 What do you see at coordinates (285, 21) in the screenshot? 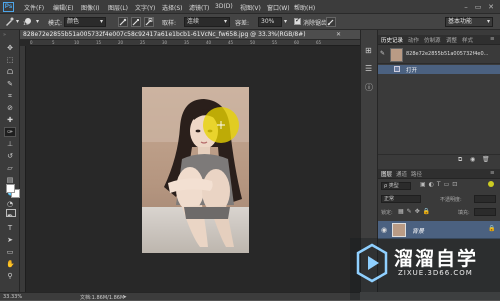
I see `tolerance-dropdown-icon: ▾` at bounding box center [285, 21].